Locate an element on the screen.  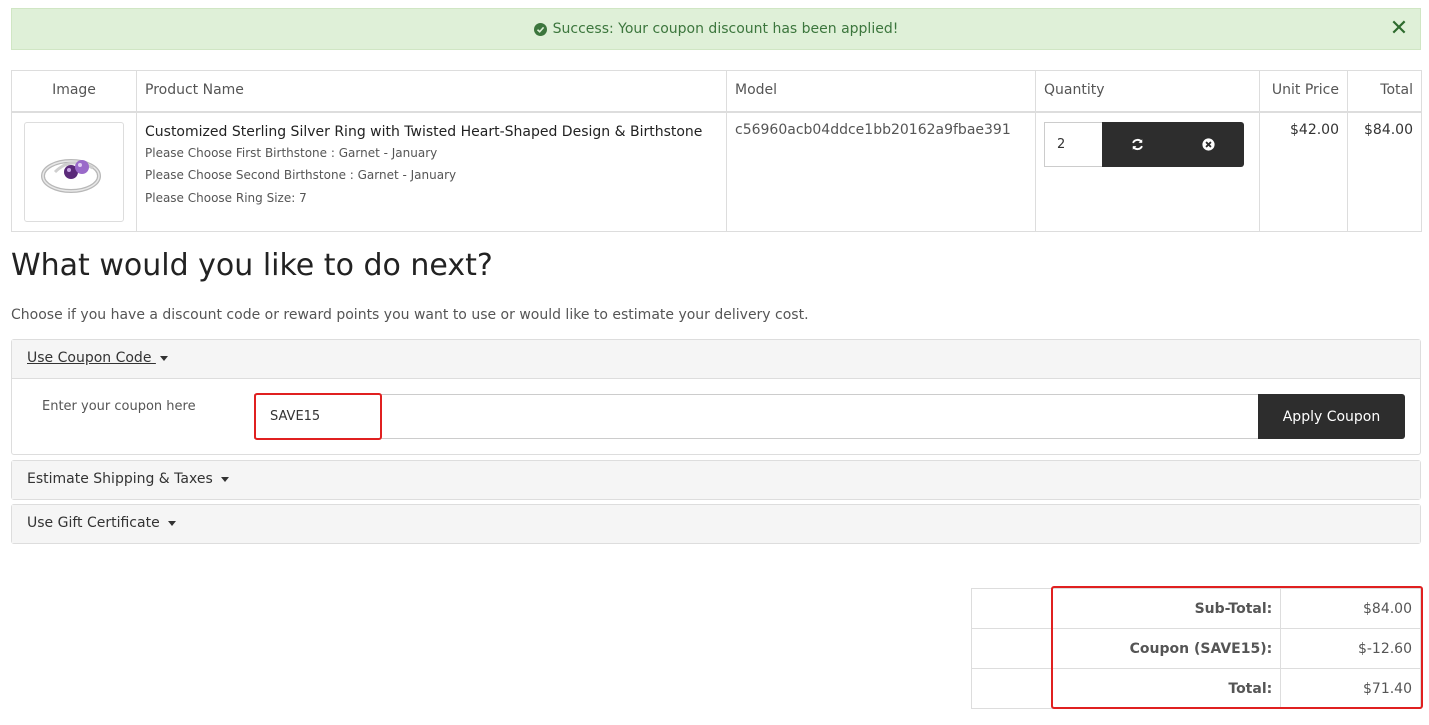
shipping-panel: Estimate Shipping & Taxes is located at coordinates (716, 480).